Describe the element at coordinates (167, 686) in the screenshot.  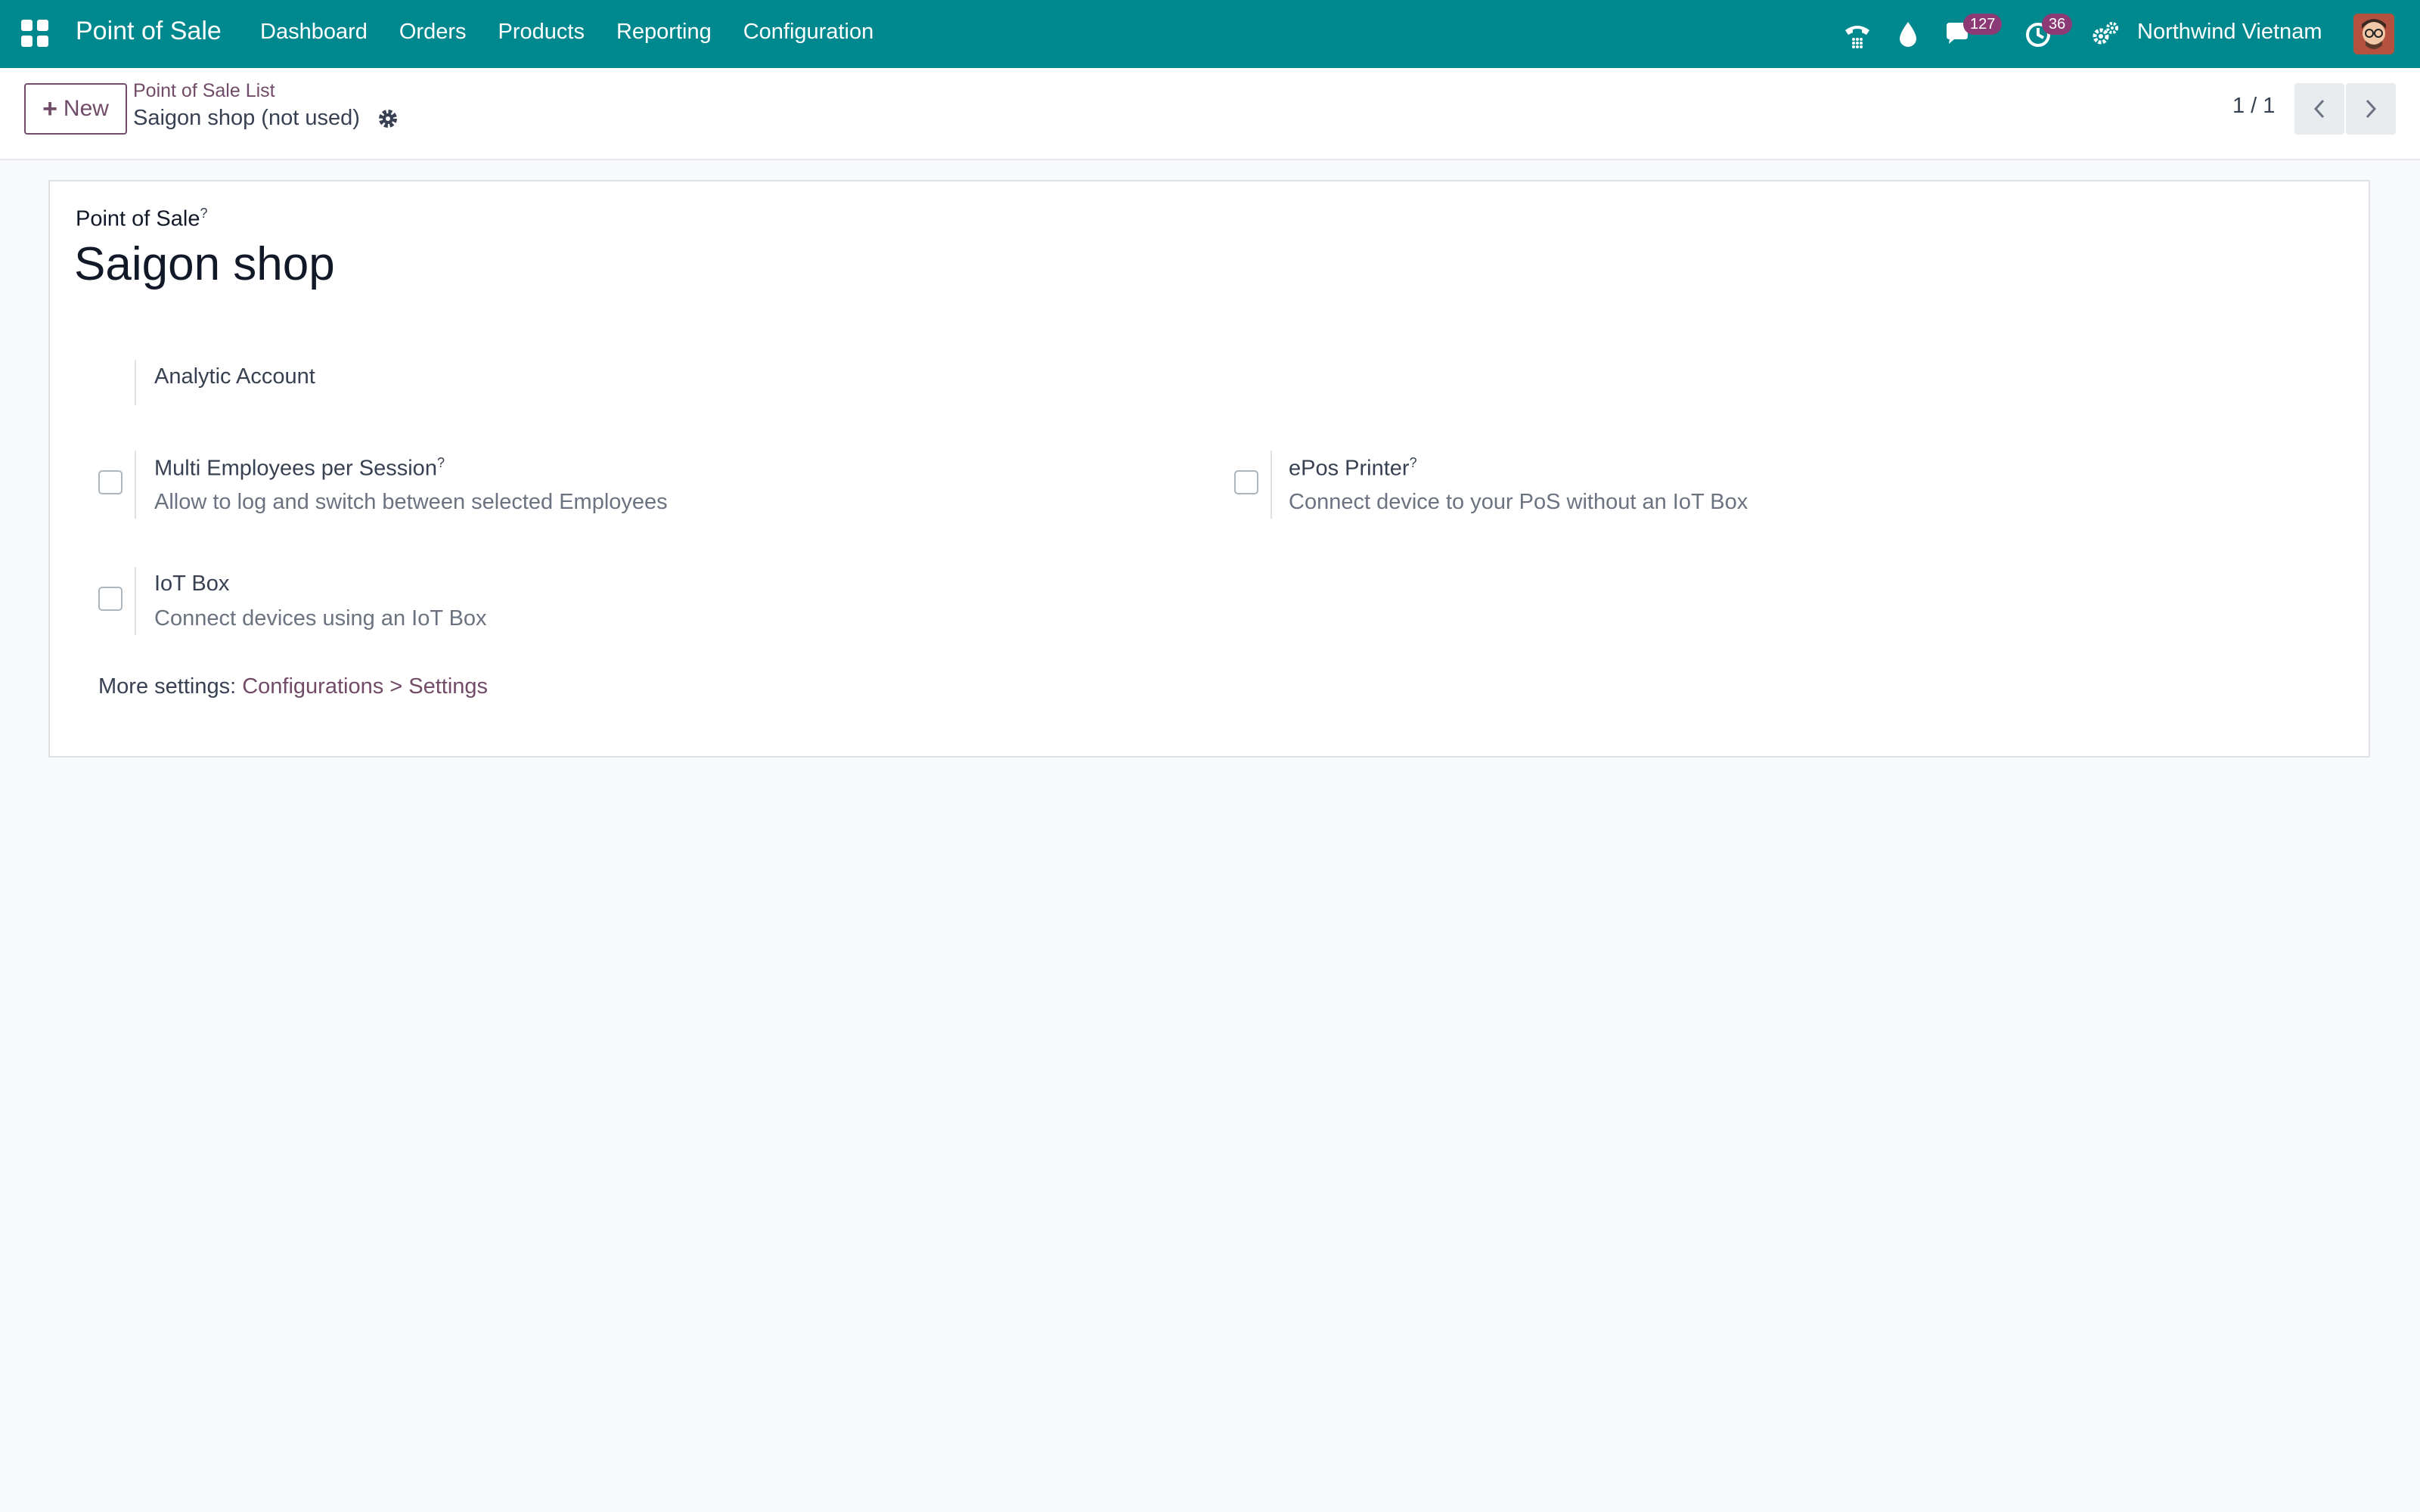
I see `more-settings-label: More settings:` at that location.